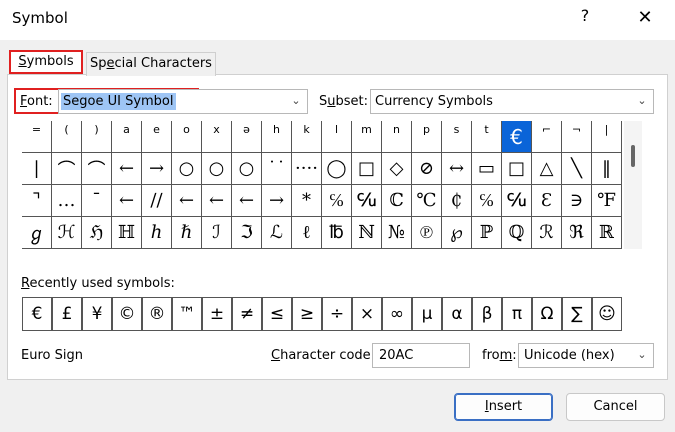 The image size is (675, 432). Describe the element at coordinates (367, 233) in the screenshot. I see `symbol-cell: ℕ` at that location.